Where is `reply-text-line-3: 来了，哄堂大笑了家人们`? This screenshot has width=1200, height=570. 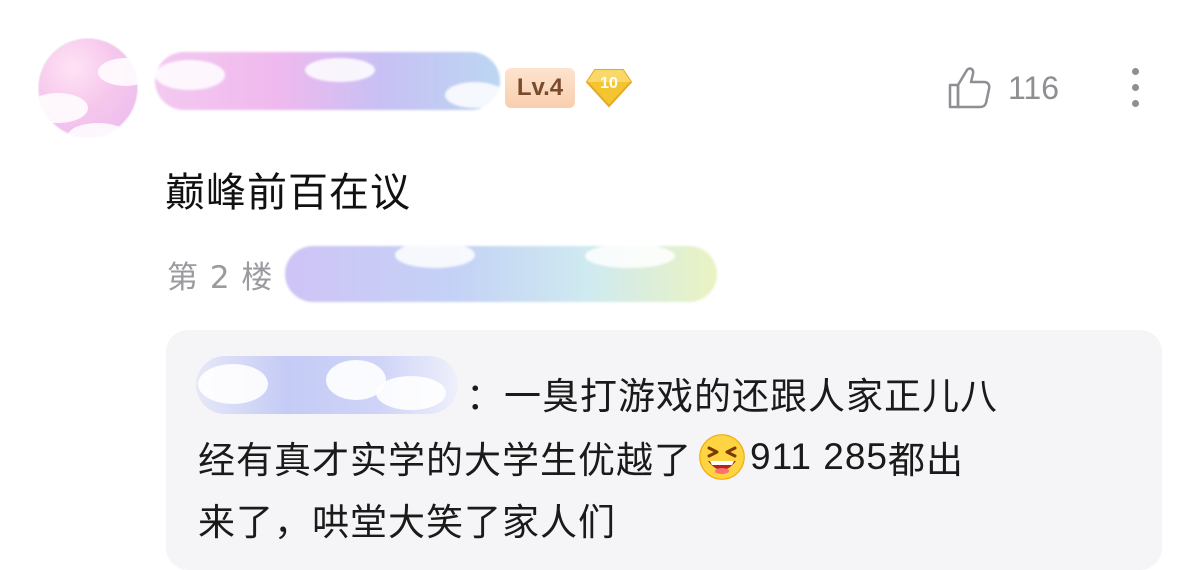 reply-text-line-3: 来了，哄堂大笑了家人们 is located at coordinates (407, 522).